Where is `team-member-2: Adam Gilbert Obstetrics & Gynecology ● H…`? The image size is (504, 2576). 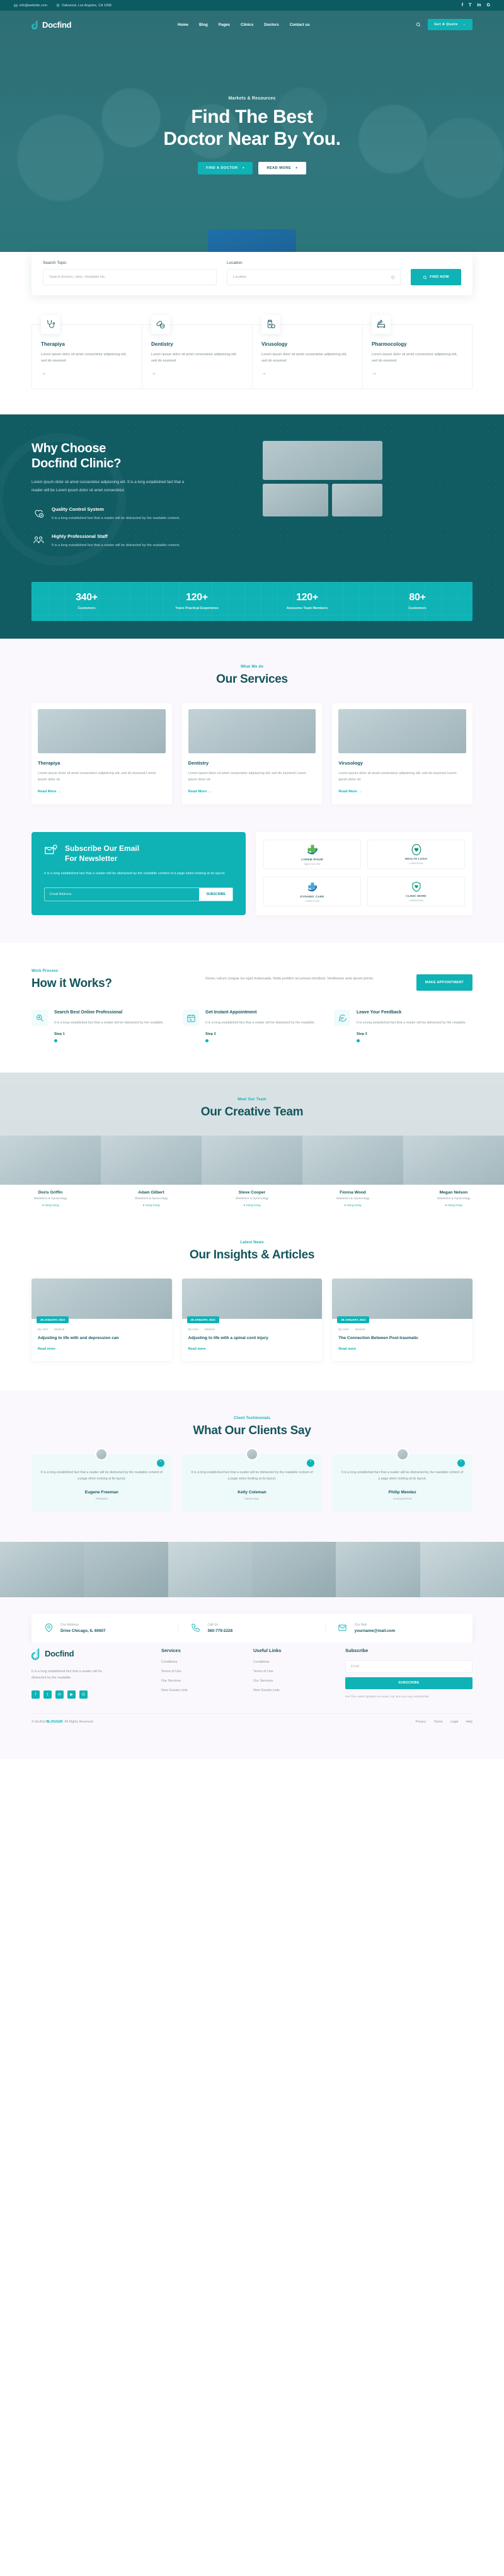 team-member-2: Adam Gilbert Obstetrics & Gynecology ● H… is located at coordinates (151, 1174).